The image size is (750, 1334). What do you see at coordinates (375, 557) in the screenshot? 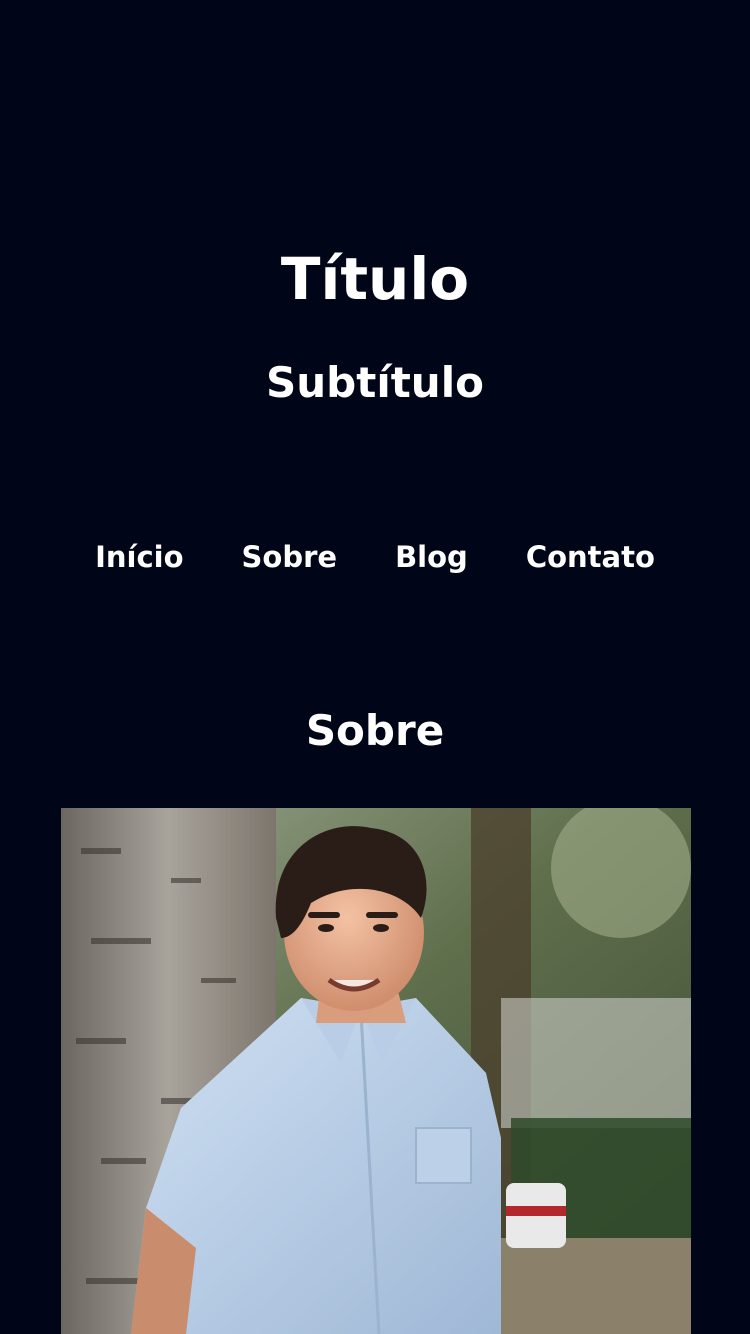
I see `main-nav: Início Sobre Blog Contato` at bounding box center [375, 557].